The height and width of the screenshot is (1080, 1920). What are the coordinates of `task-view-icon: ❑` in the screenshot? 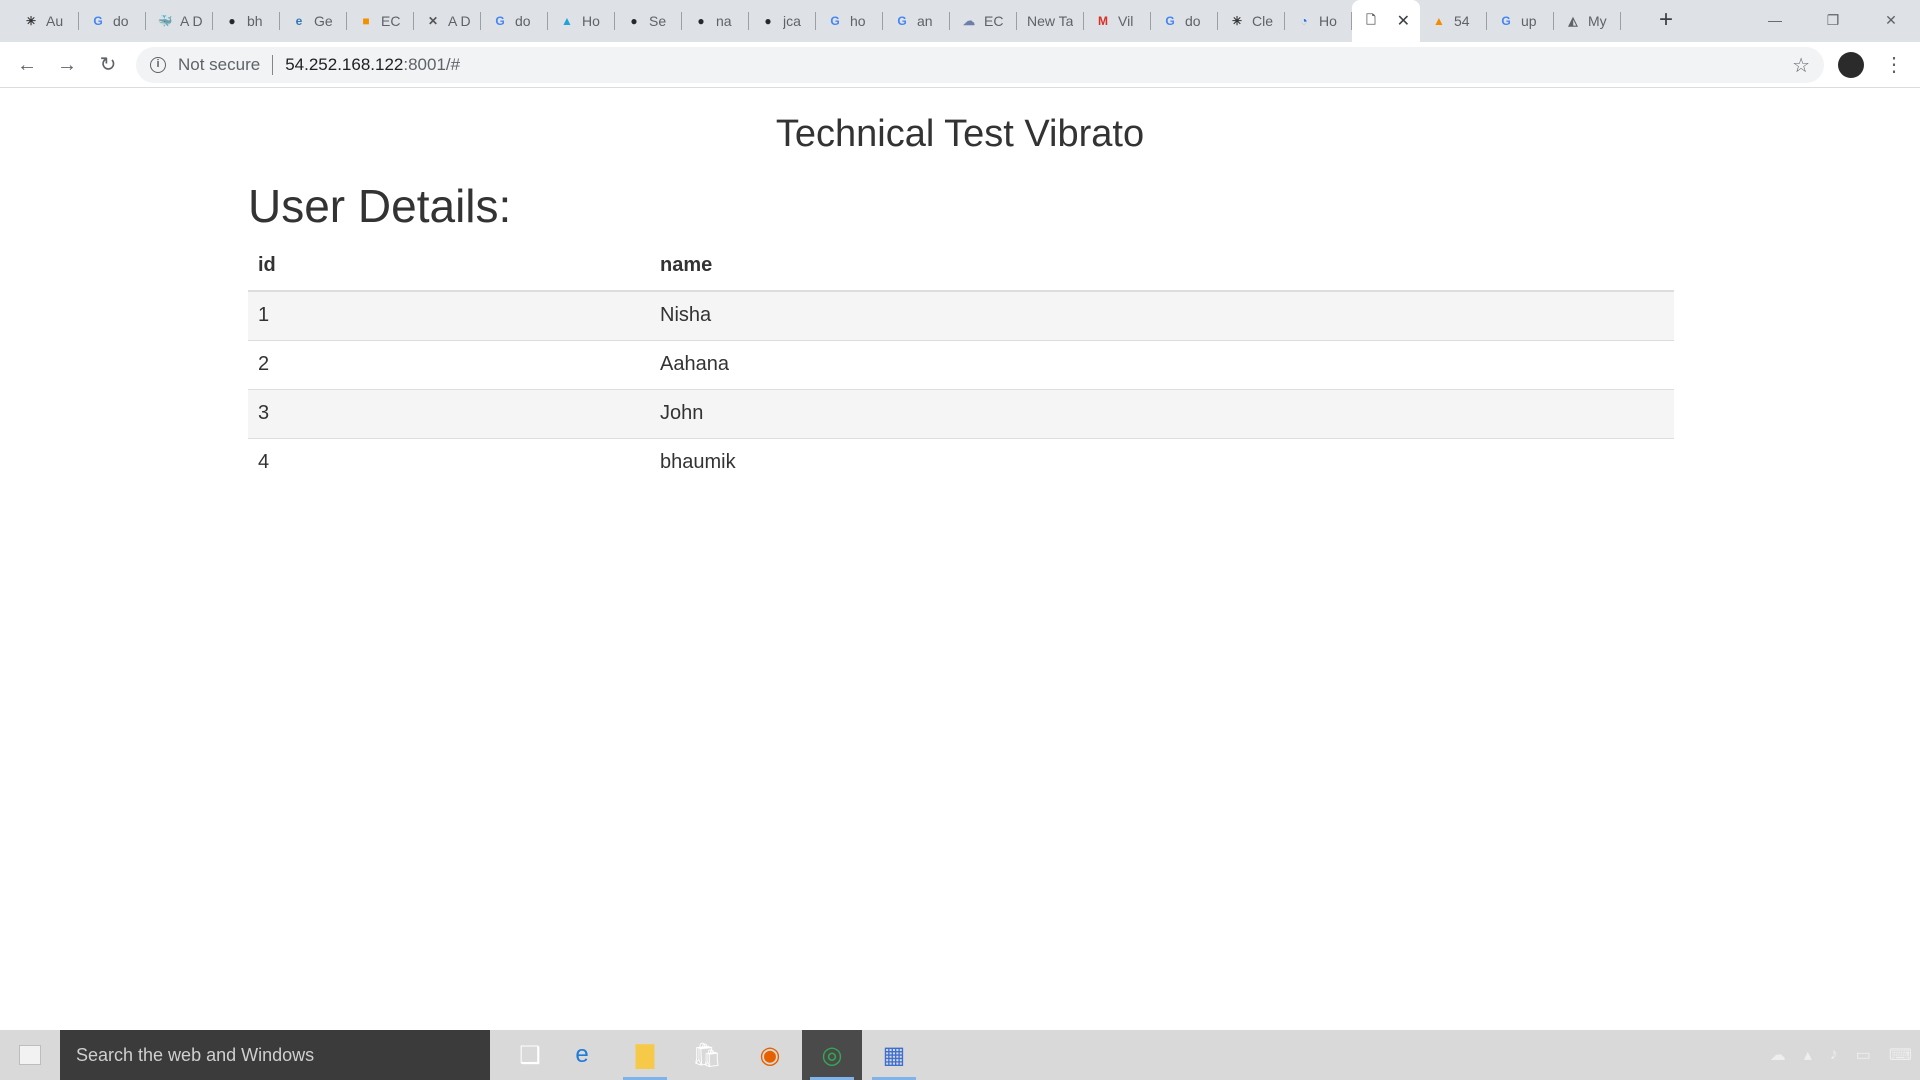 It's located at (530, 1055).